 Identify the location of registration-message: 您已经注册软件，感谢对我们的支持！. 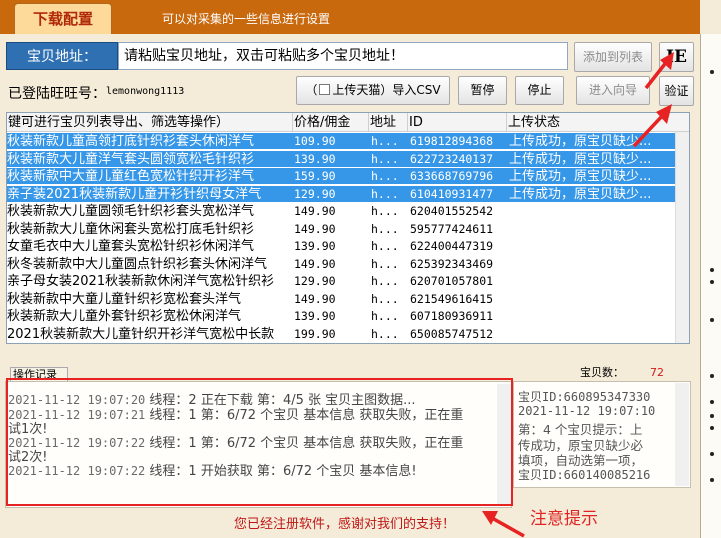
(345, 524).